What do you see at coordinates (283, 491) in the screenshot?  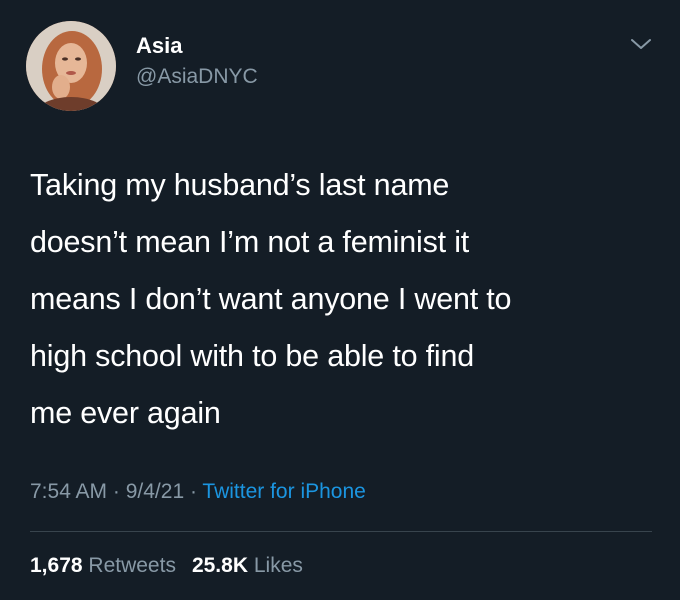 I see `tweet-source-link: Twitter for iPhone` at bounding box center [283, 491].